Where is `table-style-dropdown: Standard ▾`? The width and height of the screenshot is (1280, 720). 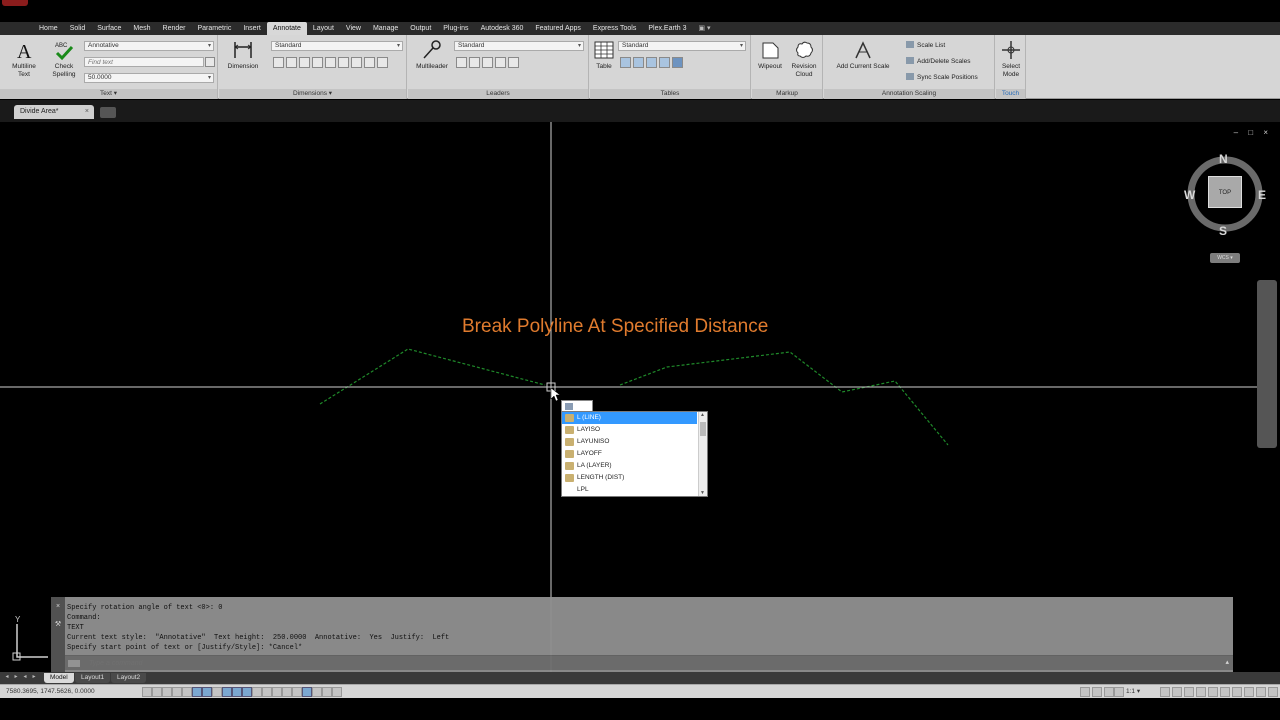
table-style-dropdown: Standard ▾ is located at coordinates (682, 46).